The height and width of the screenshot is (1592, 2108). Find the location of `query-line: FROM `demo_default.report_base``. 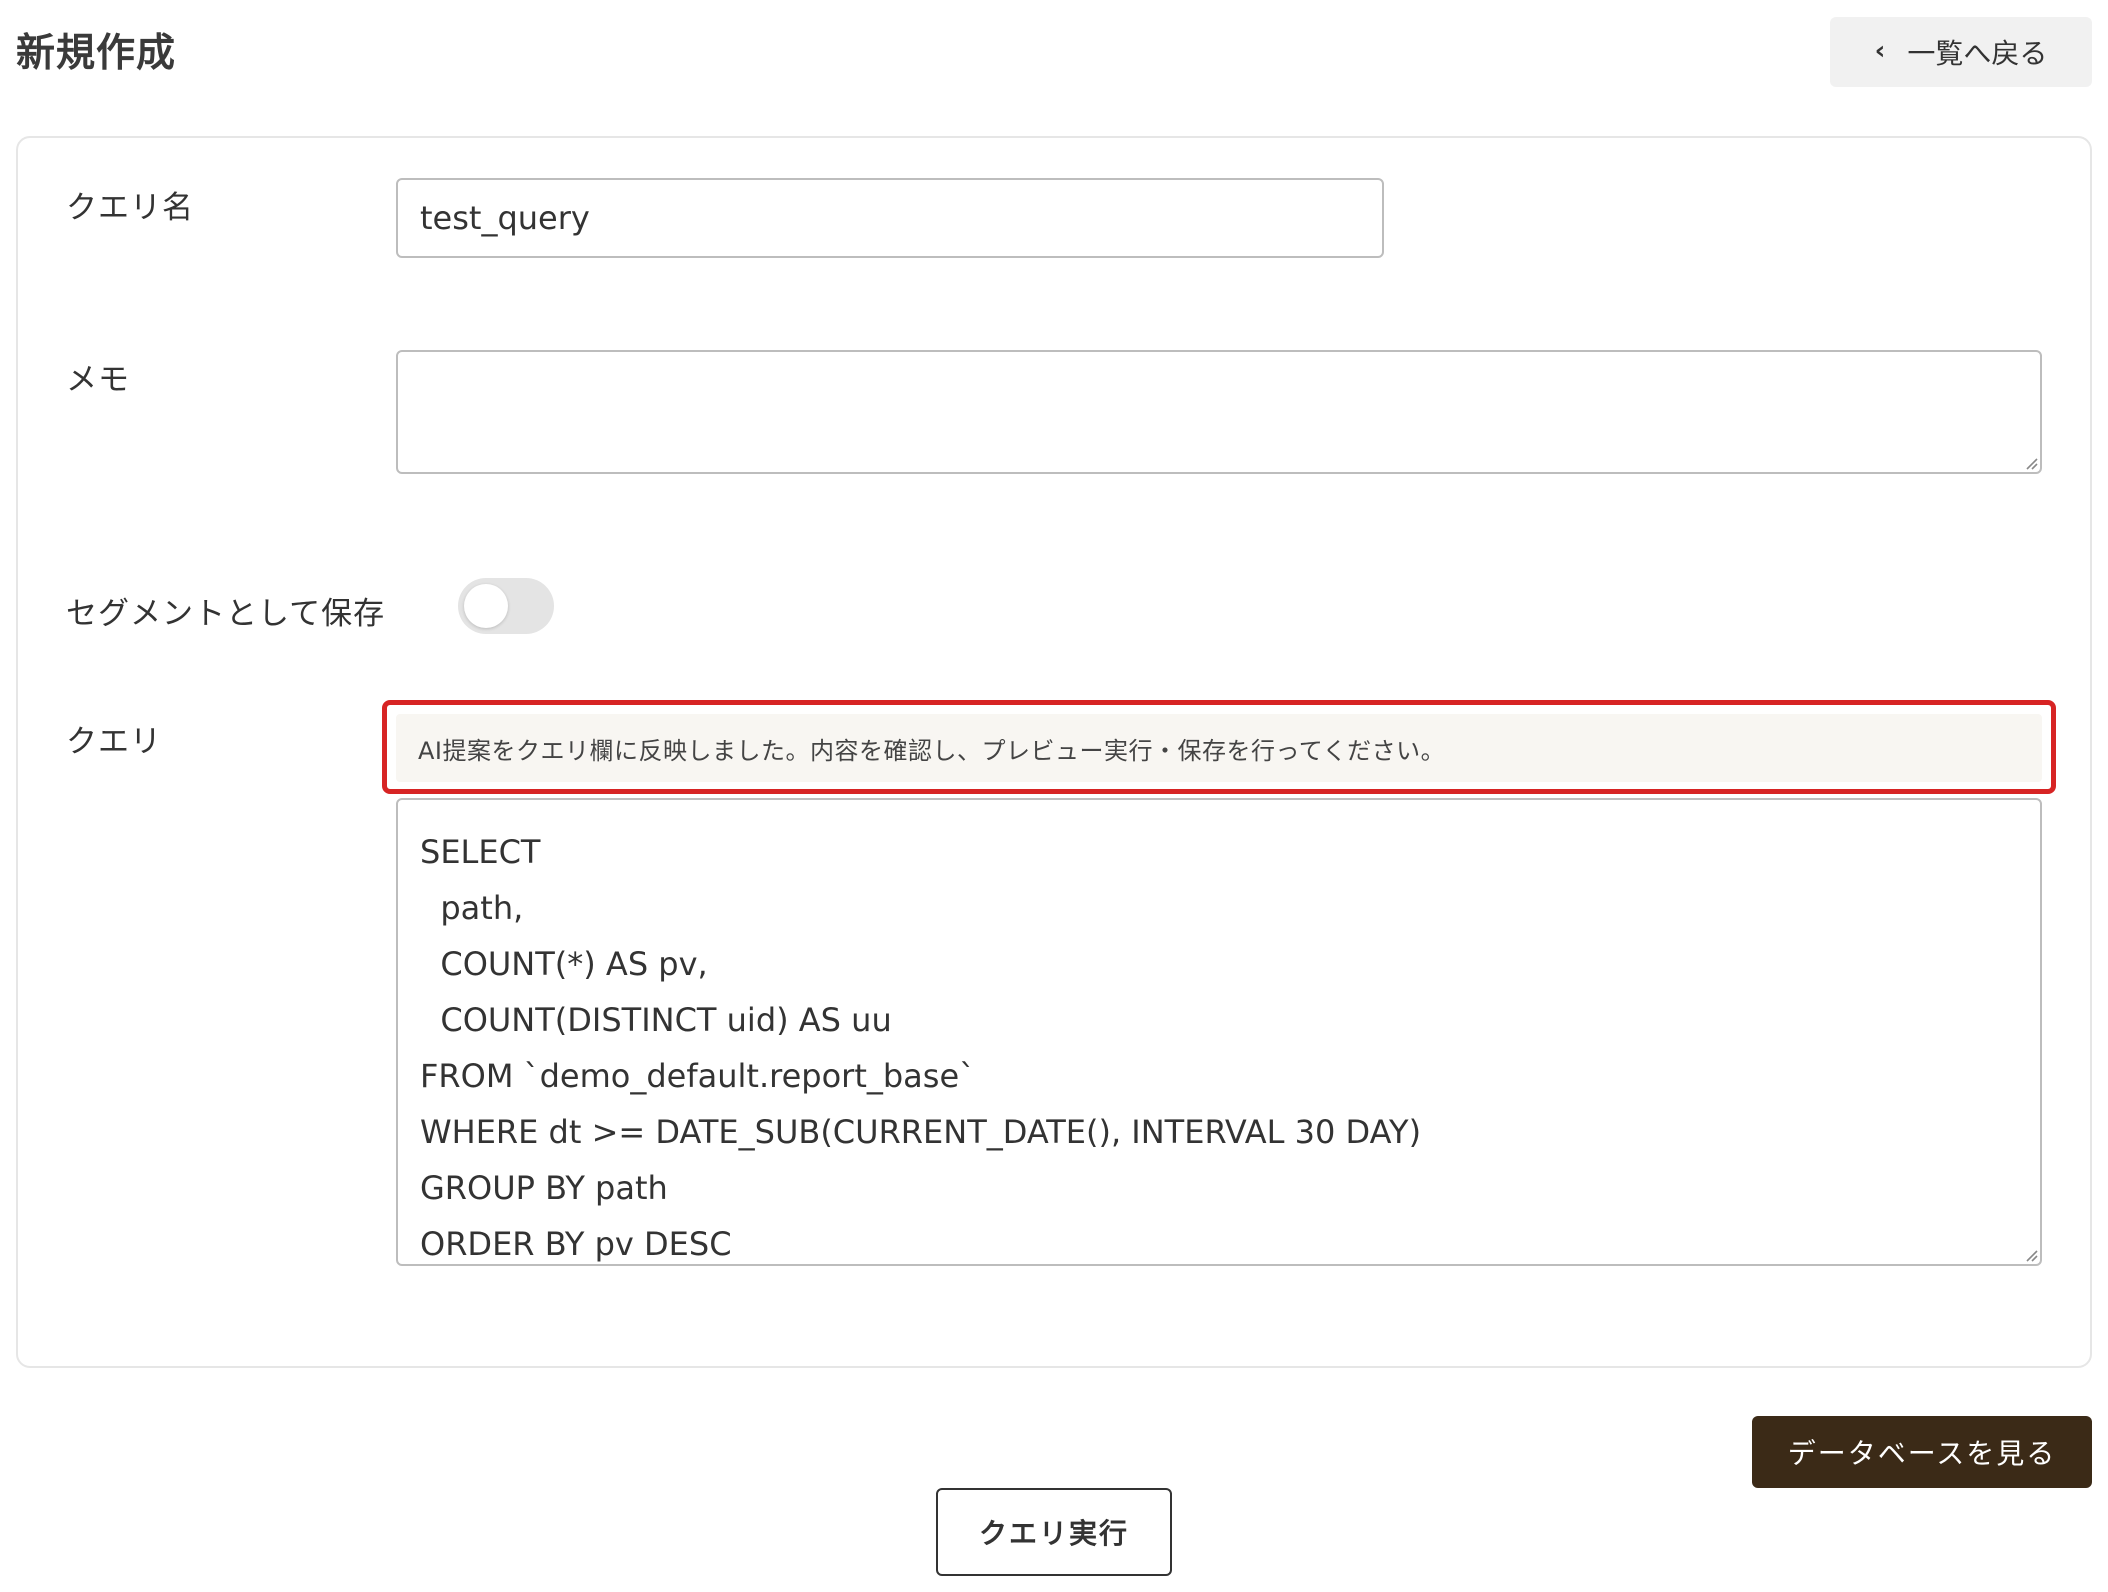

query-line: FROM `demo_default.report_base` is located at coordinates (698, 1076).